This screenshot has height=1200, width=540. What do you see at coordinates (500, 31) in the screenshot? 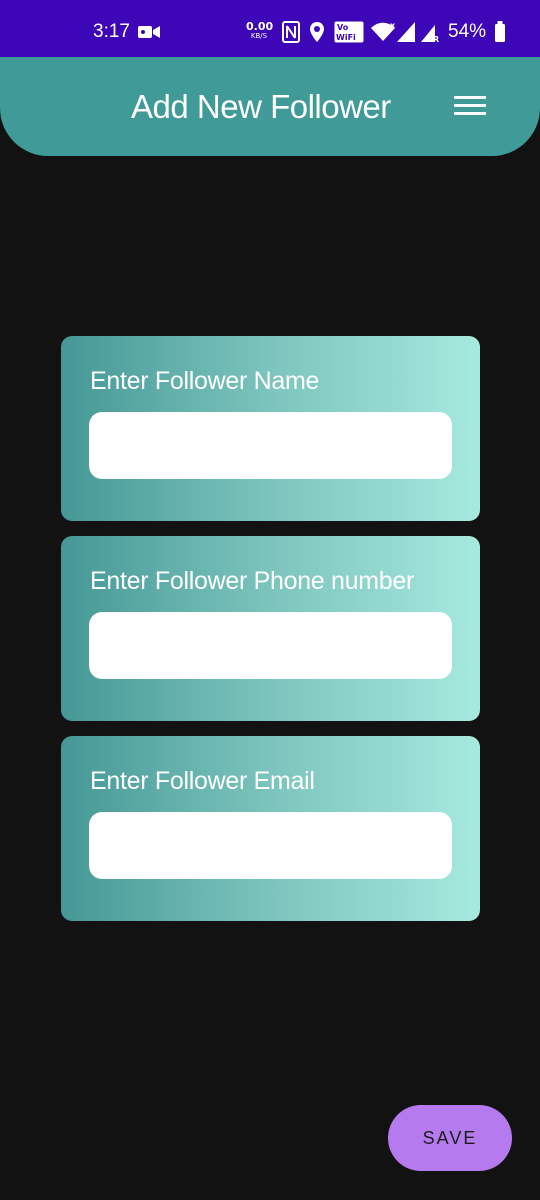
I see `battery-icon` at bounding box center [500, 31].